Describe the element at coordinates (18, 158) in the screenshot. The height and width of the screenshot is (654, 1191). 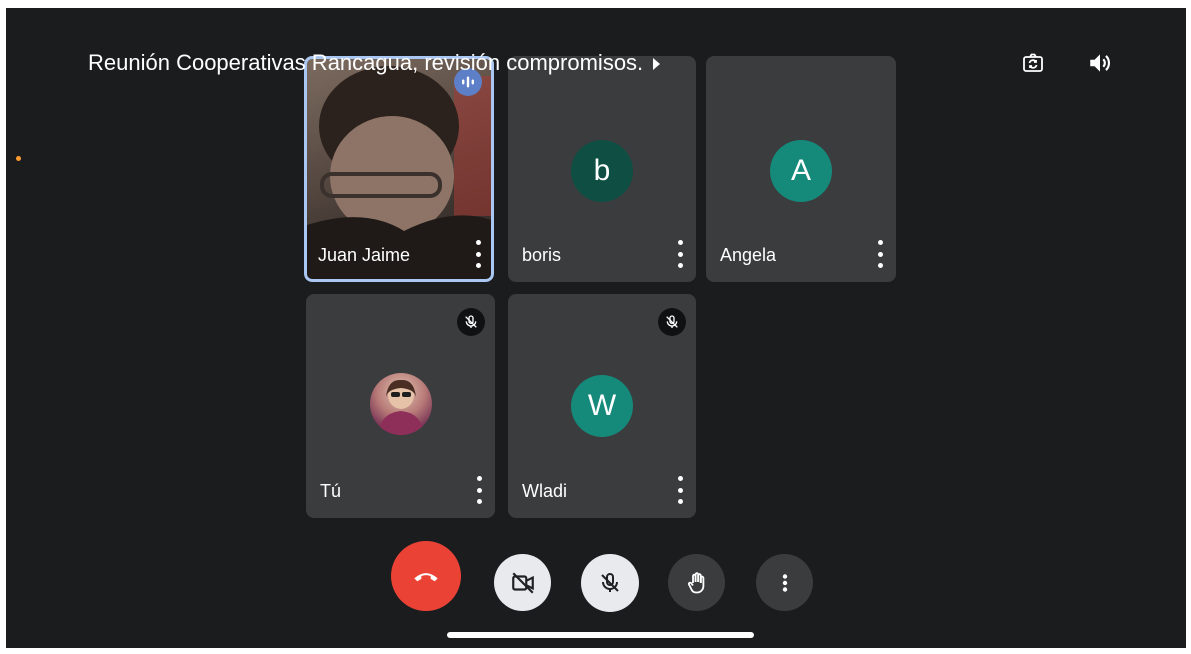
I see `notification-dot` at that location.